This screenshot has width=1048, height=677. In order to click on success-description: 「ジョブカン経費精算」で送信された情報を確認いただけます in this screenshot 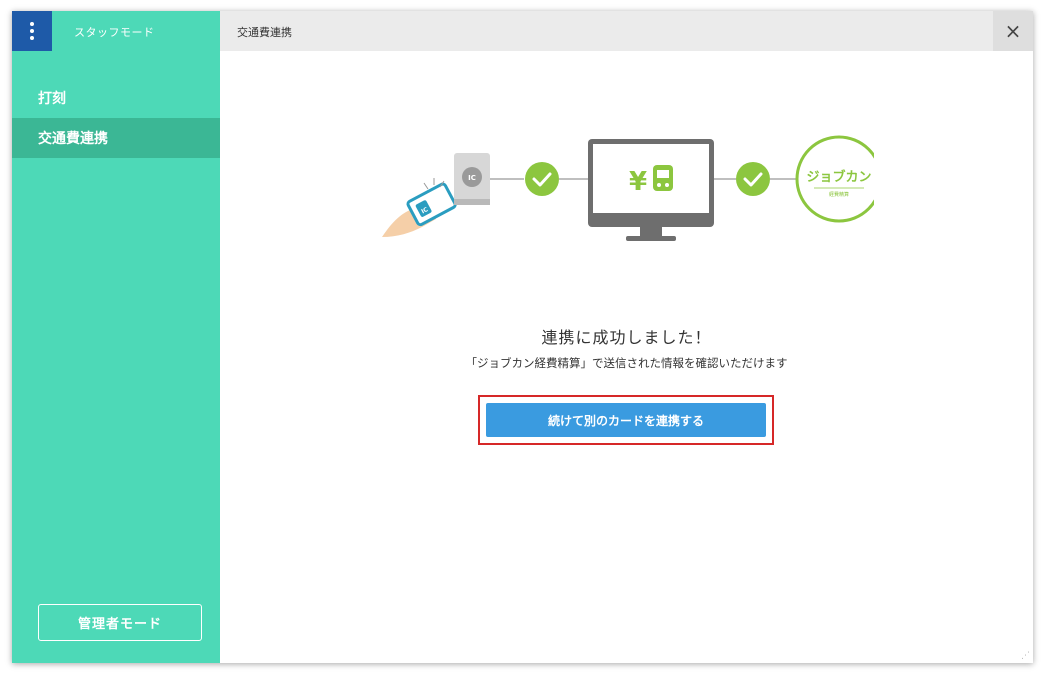, I will do `click(626, 363)`.